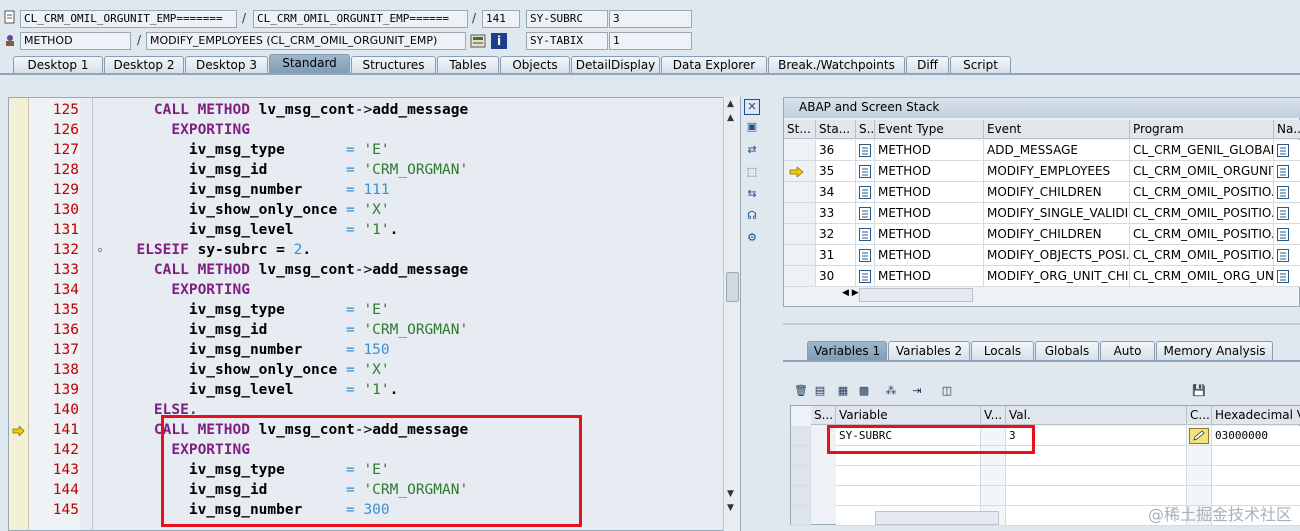 The height and width of the screenshot is (531, 1300). Describe the element at coordinates (1096, 415) in the screenshot. I see `variables-column-header: Val.` at that location.